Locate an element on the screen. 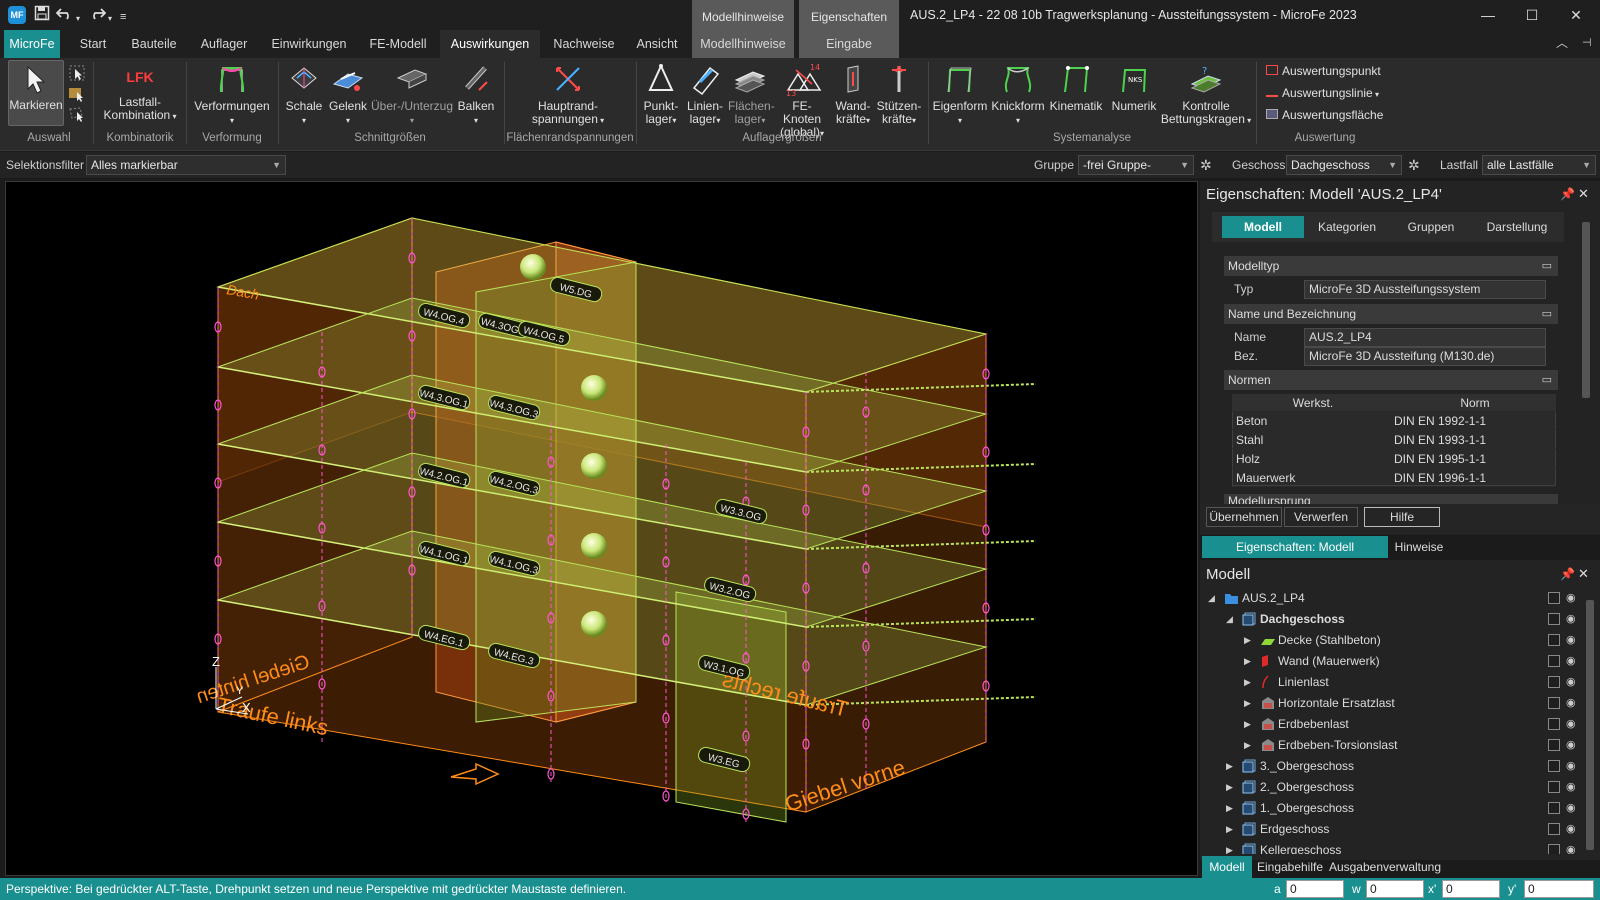 The height and width of the screenshot is (900, 1600). tab-ansicht: Ansicht is located at coordinates (657, 44).